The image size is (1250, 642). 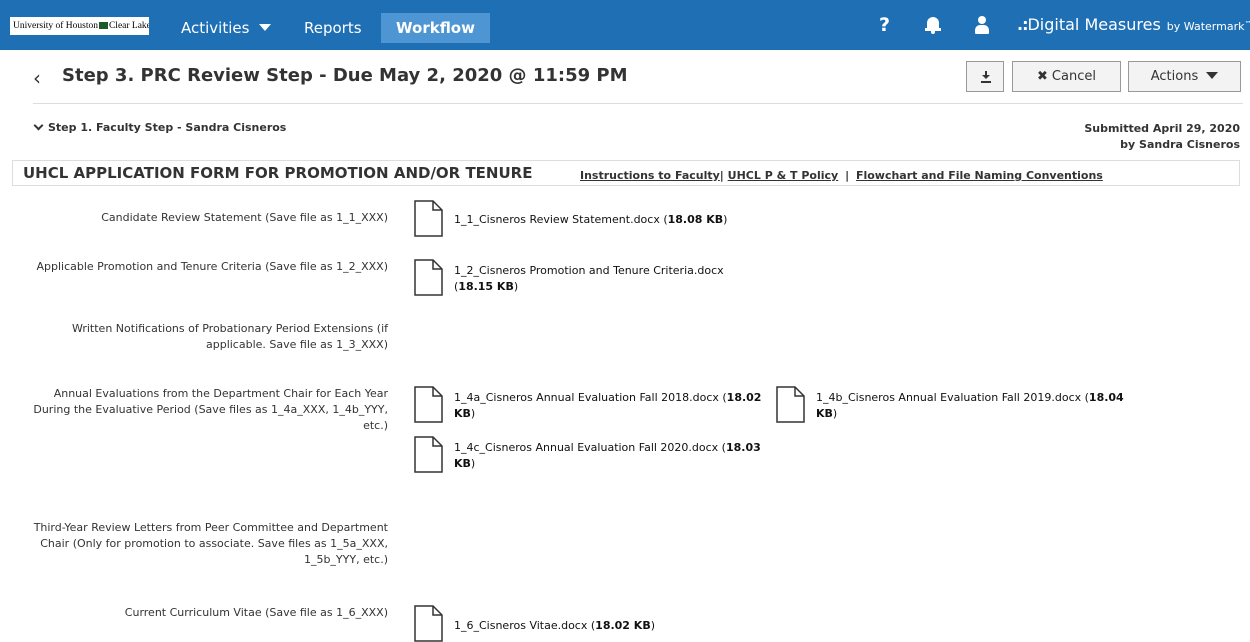 I want to click on divider, so click(x=638, y=103).